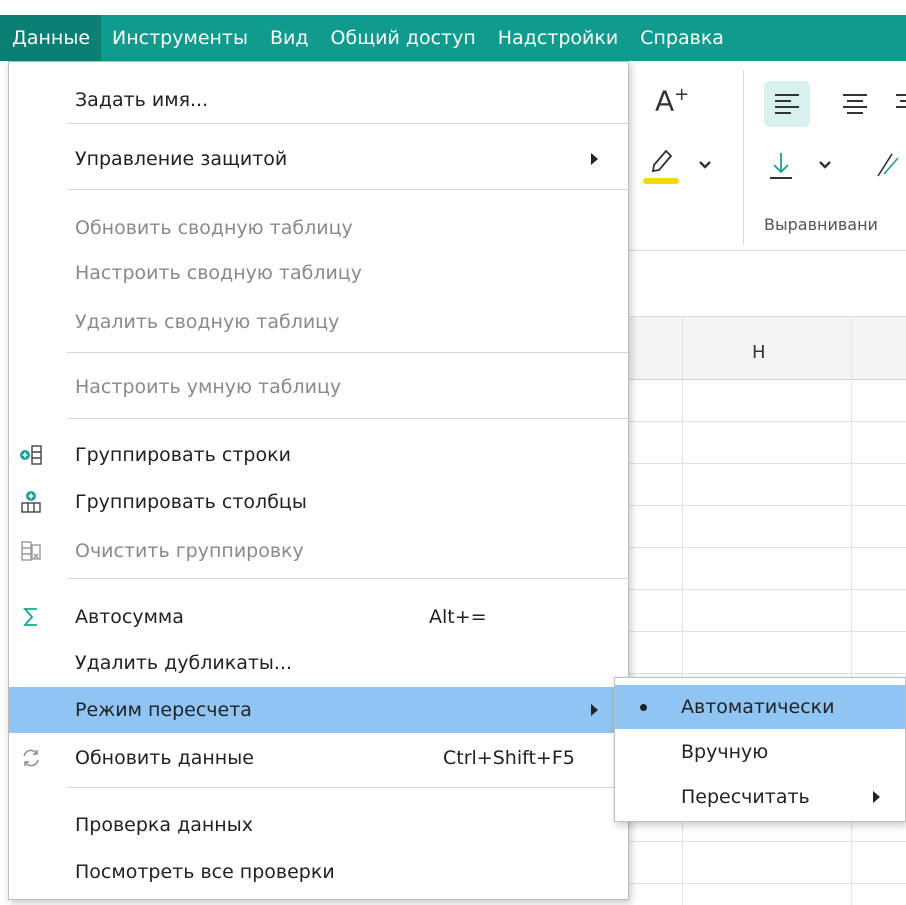  What do you see at coordinates (781, 166) in the screenshot?
I see `align-bottom-icon` at bounding box center [781, 166].